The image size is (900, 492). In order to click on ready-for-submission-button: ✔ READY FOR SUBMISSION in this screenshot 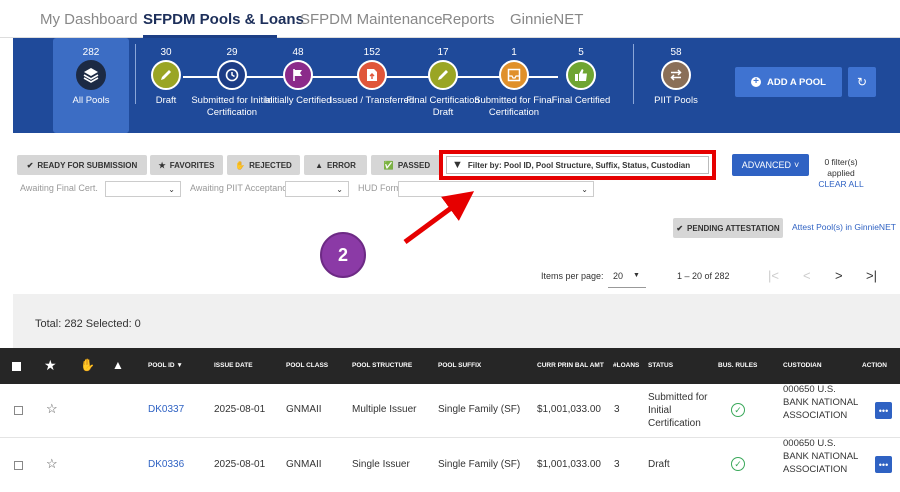, I will do `click(82, 165)`.